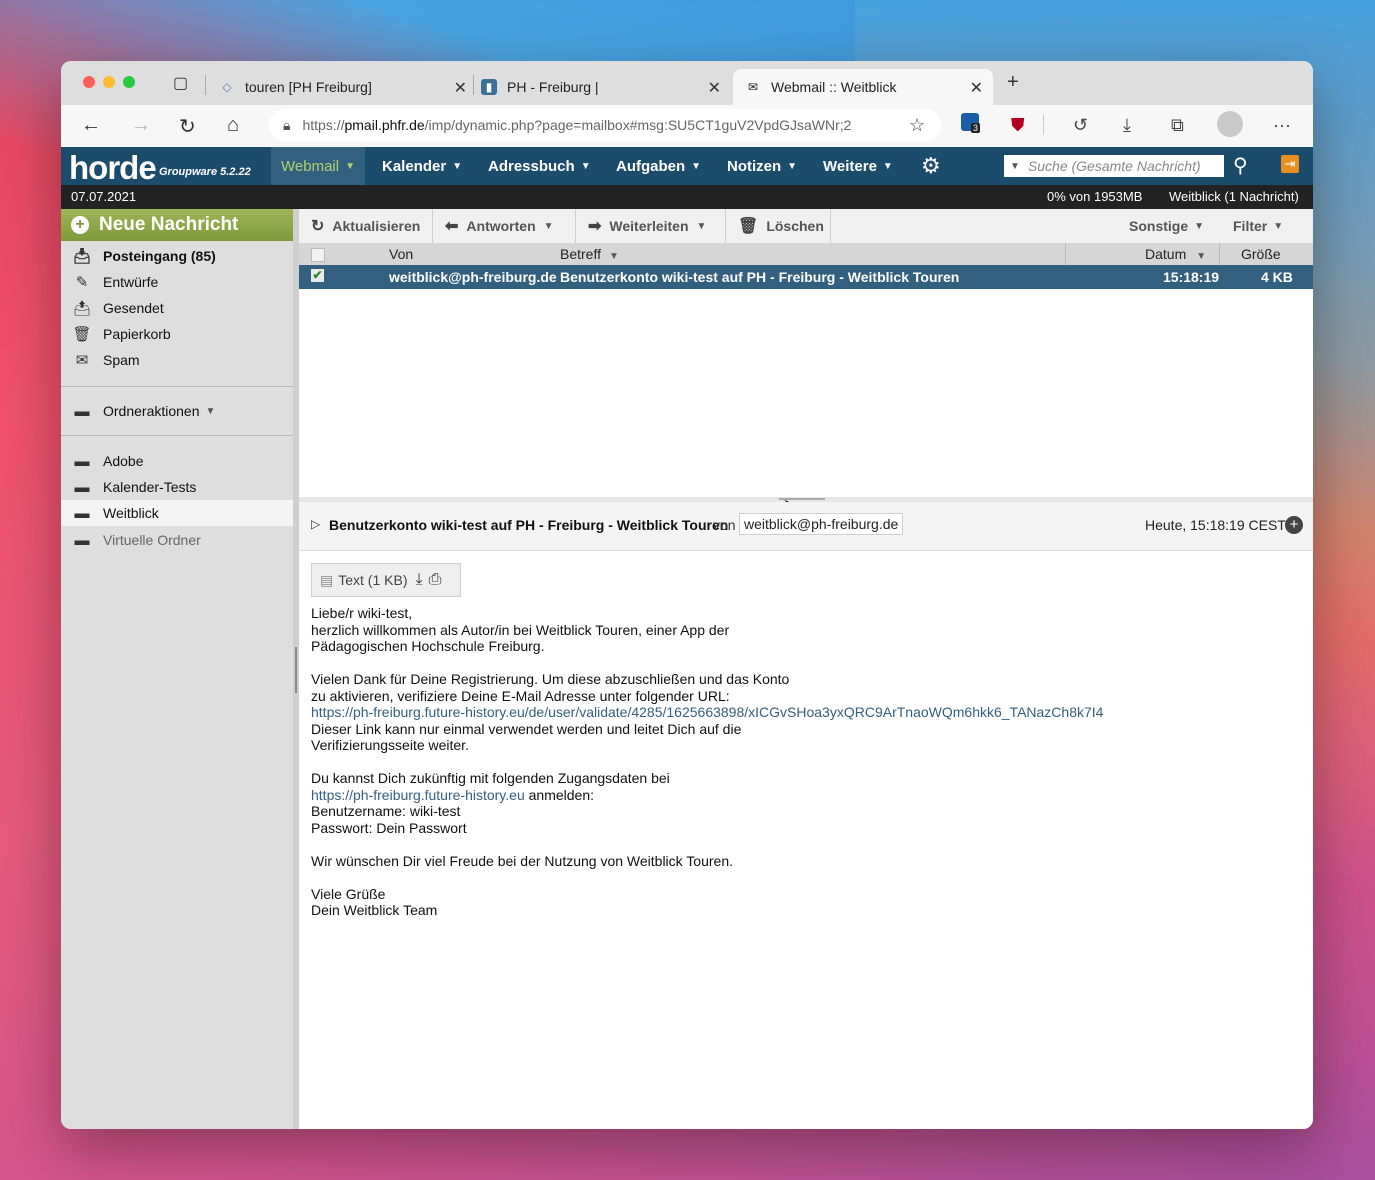  What do you see at coordinates (917, 125) in the screenshot?
I see `favorite-star-icon: ☆` at bounding box center [917, 125].